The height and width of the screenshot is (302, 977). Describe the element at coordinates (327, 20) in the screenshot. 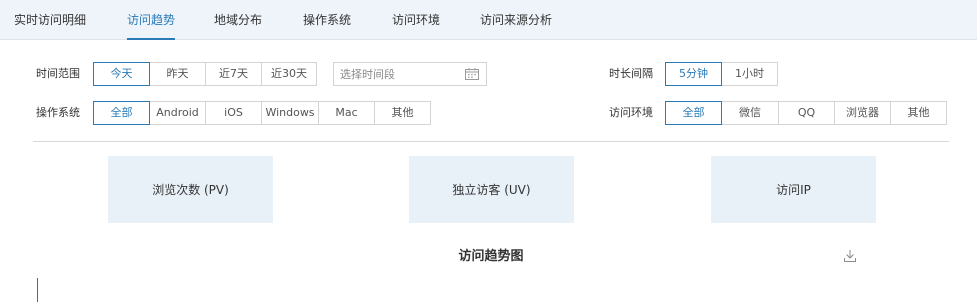

I see `tab-os: 操作系统` at that location.